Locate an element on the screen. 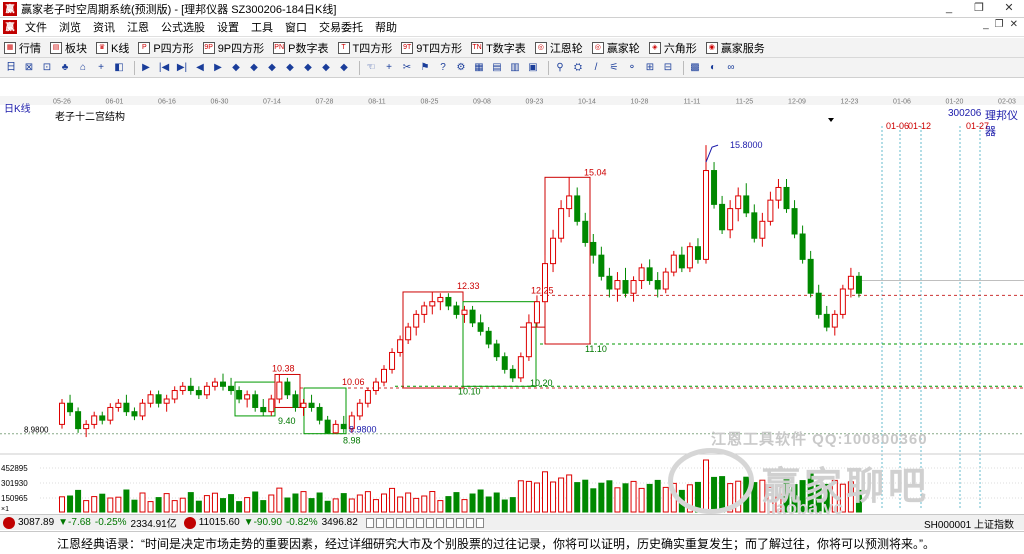 The width and height of the screenshot is (1024, 554). price-label: 10.10 is located at coordinates (469, 391).